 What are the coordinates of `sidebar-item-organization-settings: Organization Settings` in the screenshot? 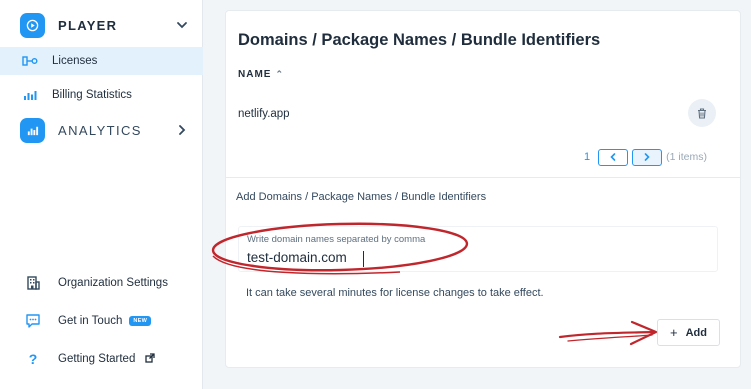 It's located at (101, 283).